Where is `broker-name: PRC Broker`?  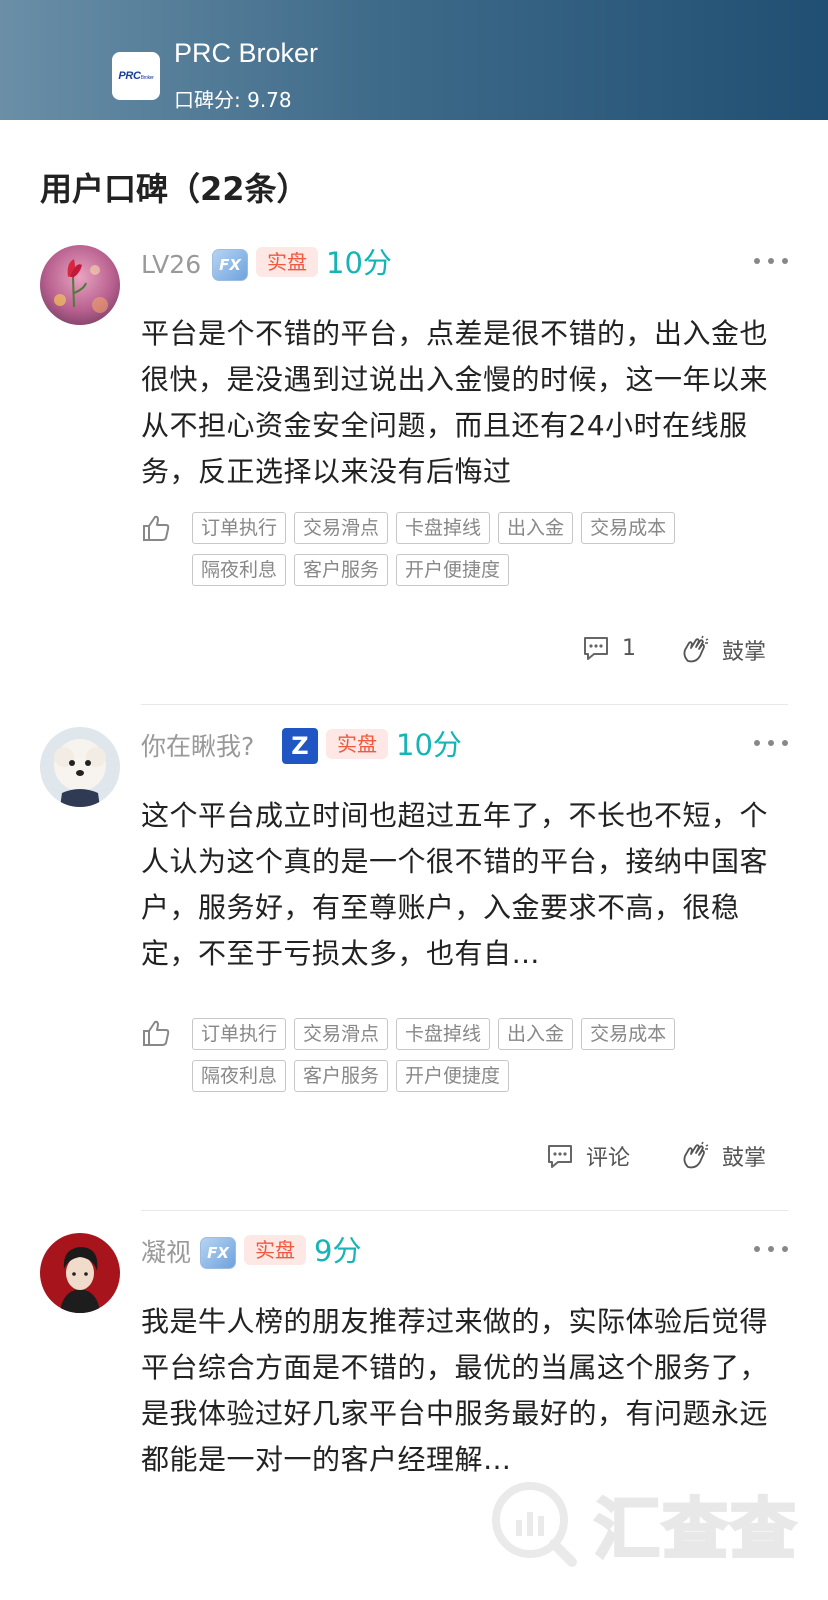
broker-name: PRC Broker is located at coordinates (246, 53).